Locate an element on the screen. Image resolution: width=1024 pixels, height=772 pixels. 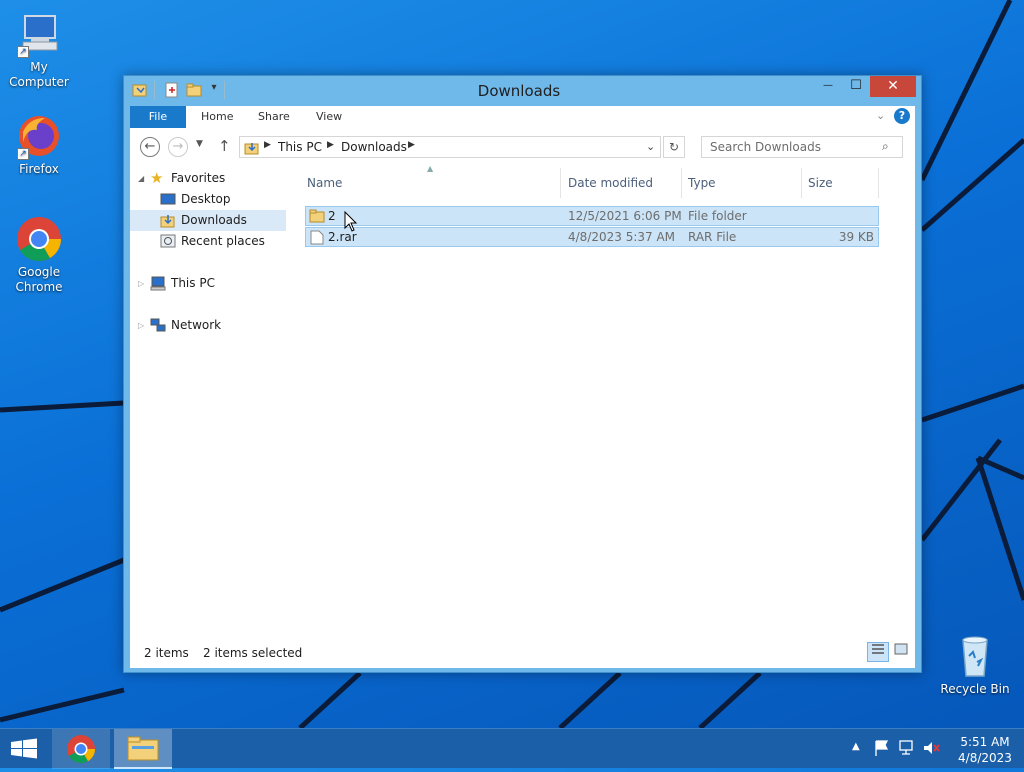
network-icon is located at coordinates (158, 325).